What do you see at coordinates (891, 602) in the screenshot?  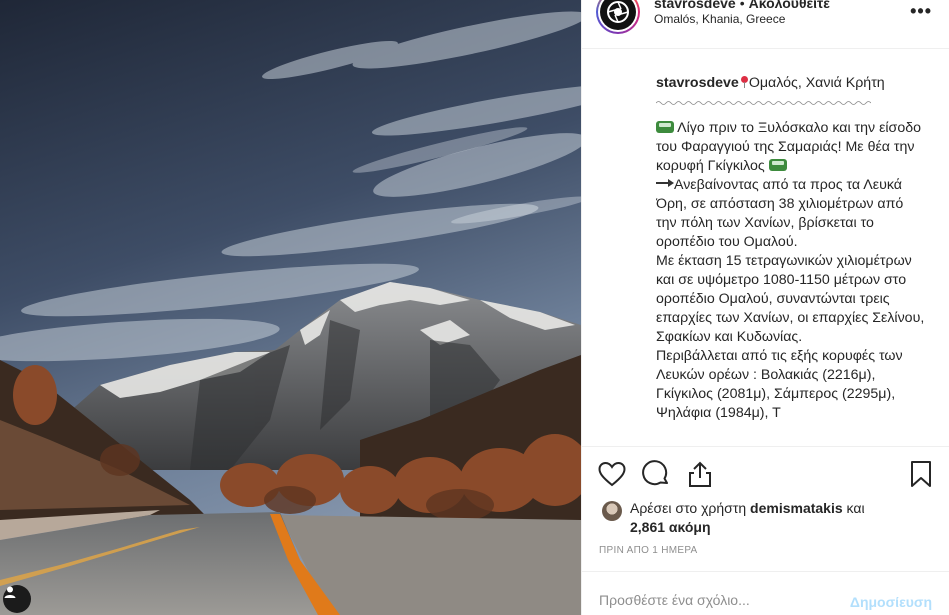 I see `post-comment-button: Δημοσίευση` at bounding box center [891, 602].